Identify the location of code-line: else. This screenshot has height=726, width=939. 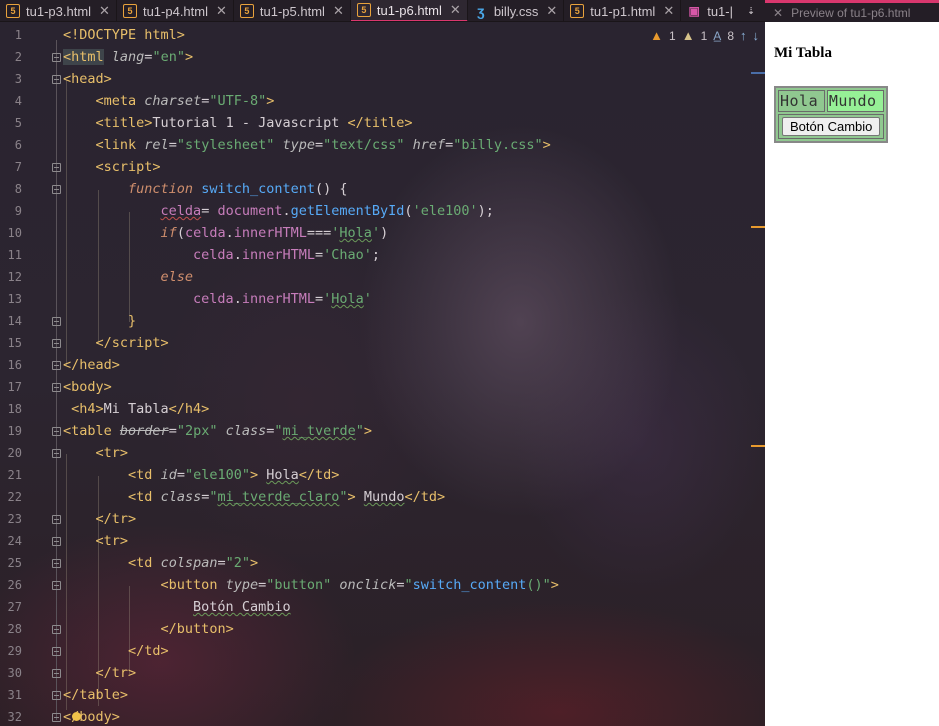
(128, 277).